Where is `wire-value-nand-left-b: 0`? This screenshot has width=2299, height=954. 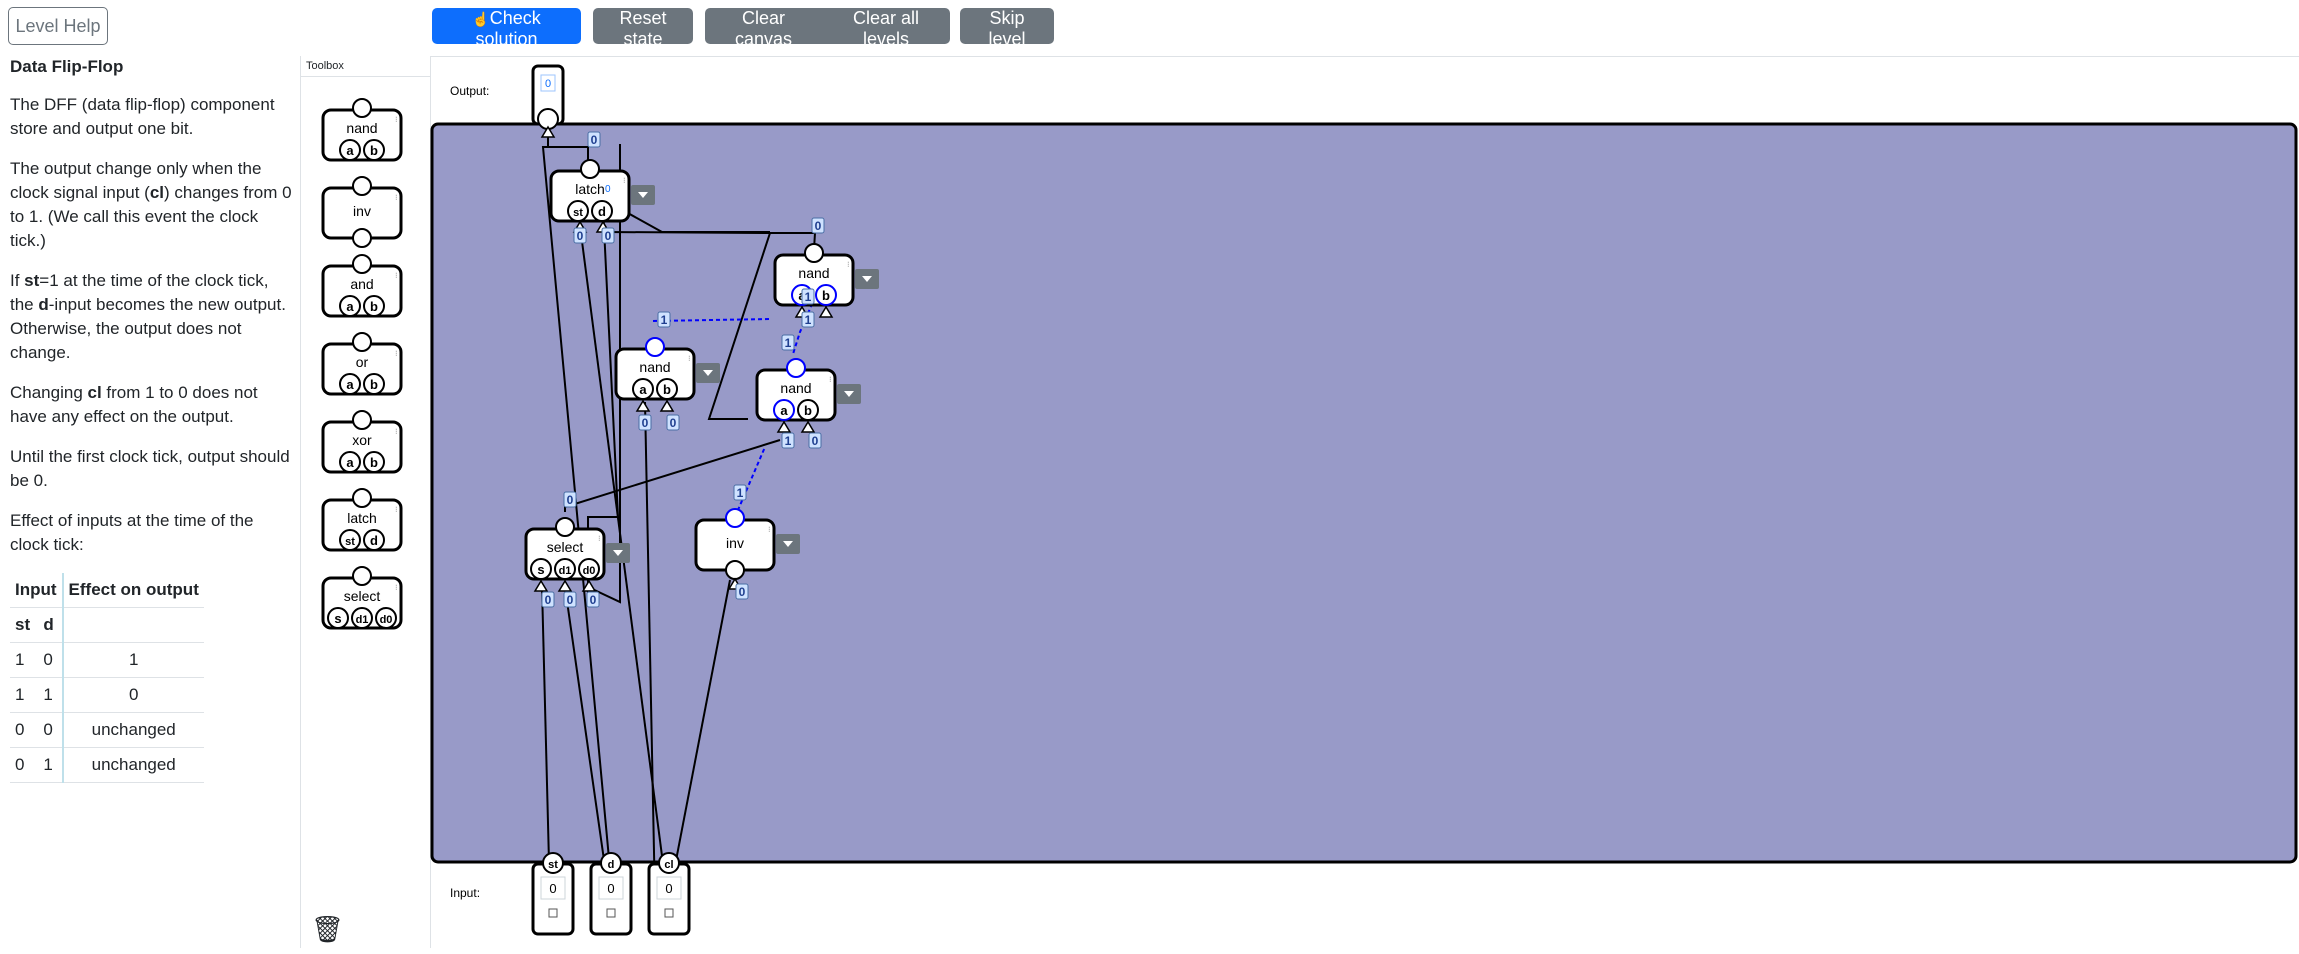 wire-value-nand-left-b: 0 is located at coordinates (673, 423).